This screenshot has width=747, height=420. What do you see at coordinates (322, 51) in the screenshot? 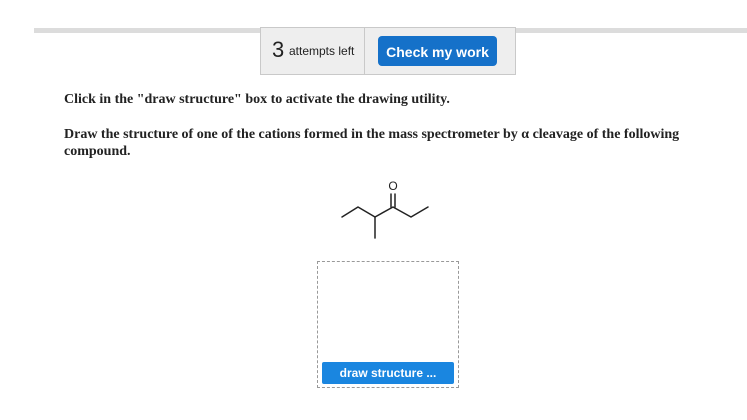
I see `attempts-label: attempts left` at bounding box center [322, 51].